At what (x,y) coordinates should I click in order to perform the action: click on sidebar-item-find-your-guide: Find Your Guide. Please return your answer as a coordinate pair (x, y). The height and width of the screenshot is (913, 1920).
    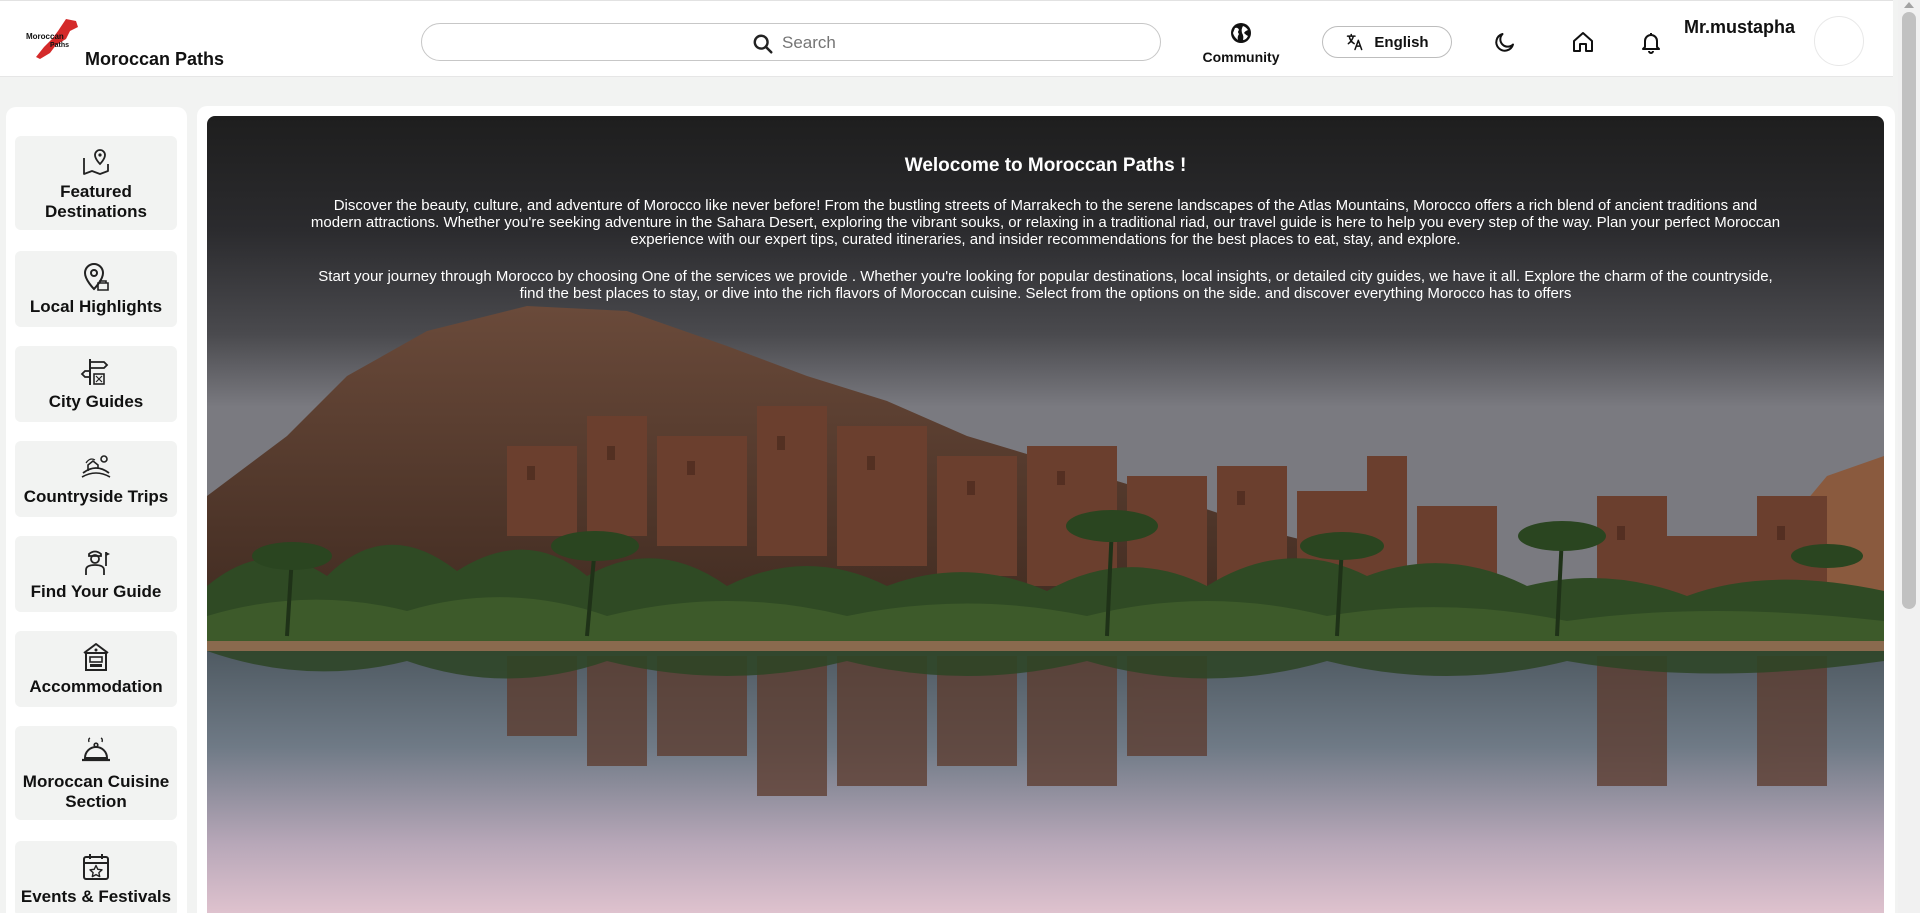
    Looking at the image, I should click on (96, 574).